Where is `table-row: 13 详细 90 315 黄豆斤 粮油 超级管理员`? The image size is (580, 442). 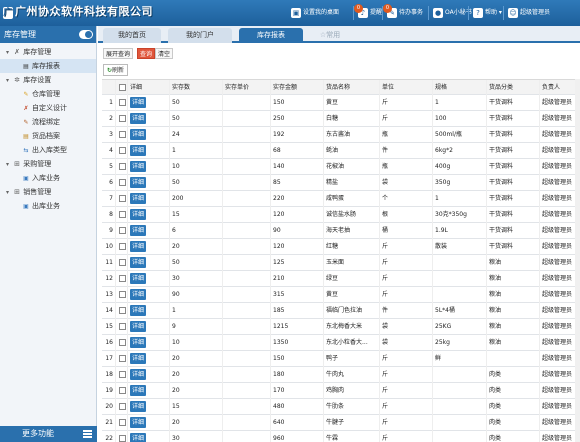
table-row: 13 详细 90 315 黄豆斤 粮油 超级管理员 is located at coordinates (341, 295).